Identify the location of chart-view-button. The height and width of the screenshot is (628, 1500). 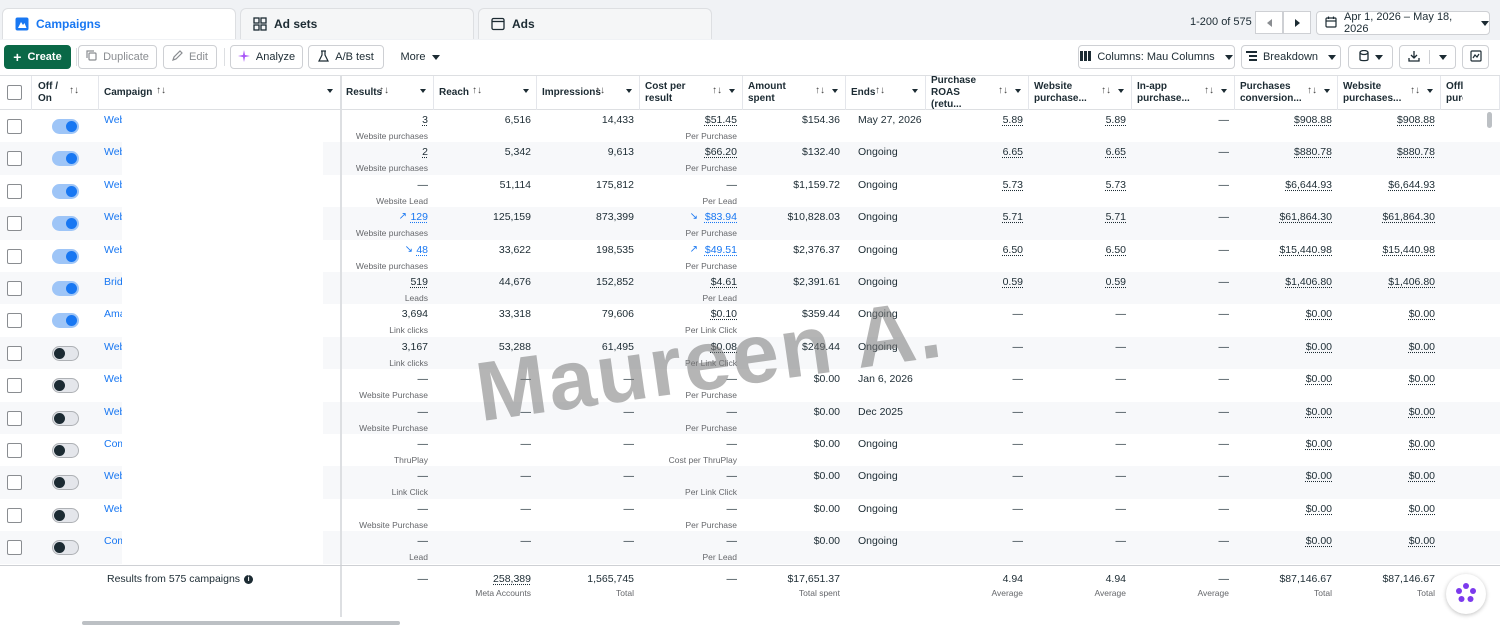
(1475, 57).